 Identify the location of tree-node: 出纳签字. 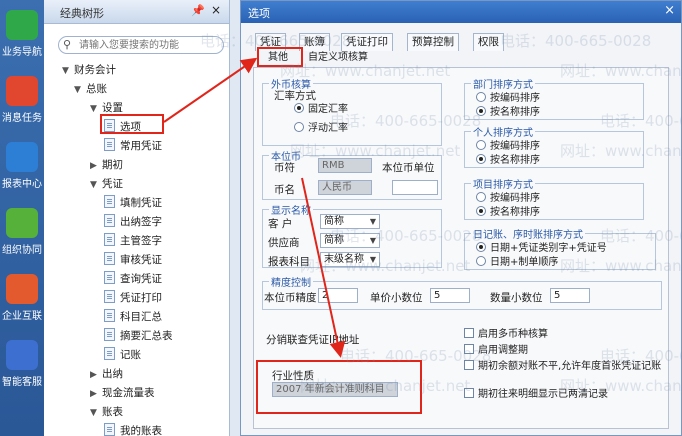
(133, 222).